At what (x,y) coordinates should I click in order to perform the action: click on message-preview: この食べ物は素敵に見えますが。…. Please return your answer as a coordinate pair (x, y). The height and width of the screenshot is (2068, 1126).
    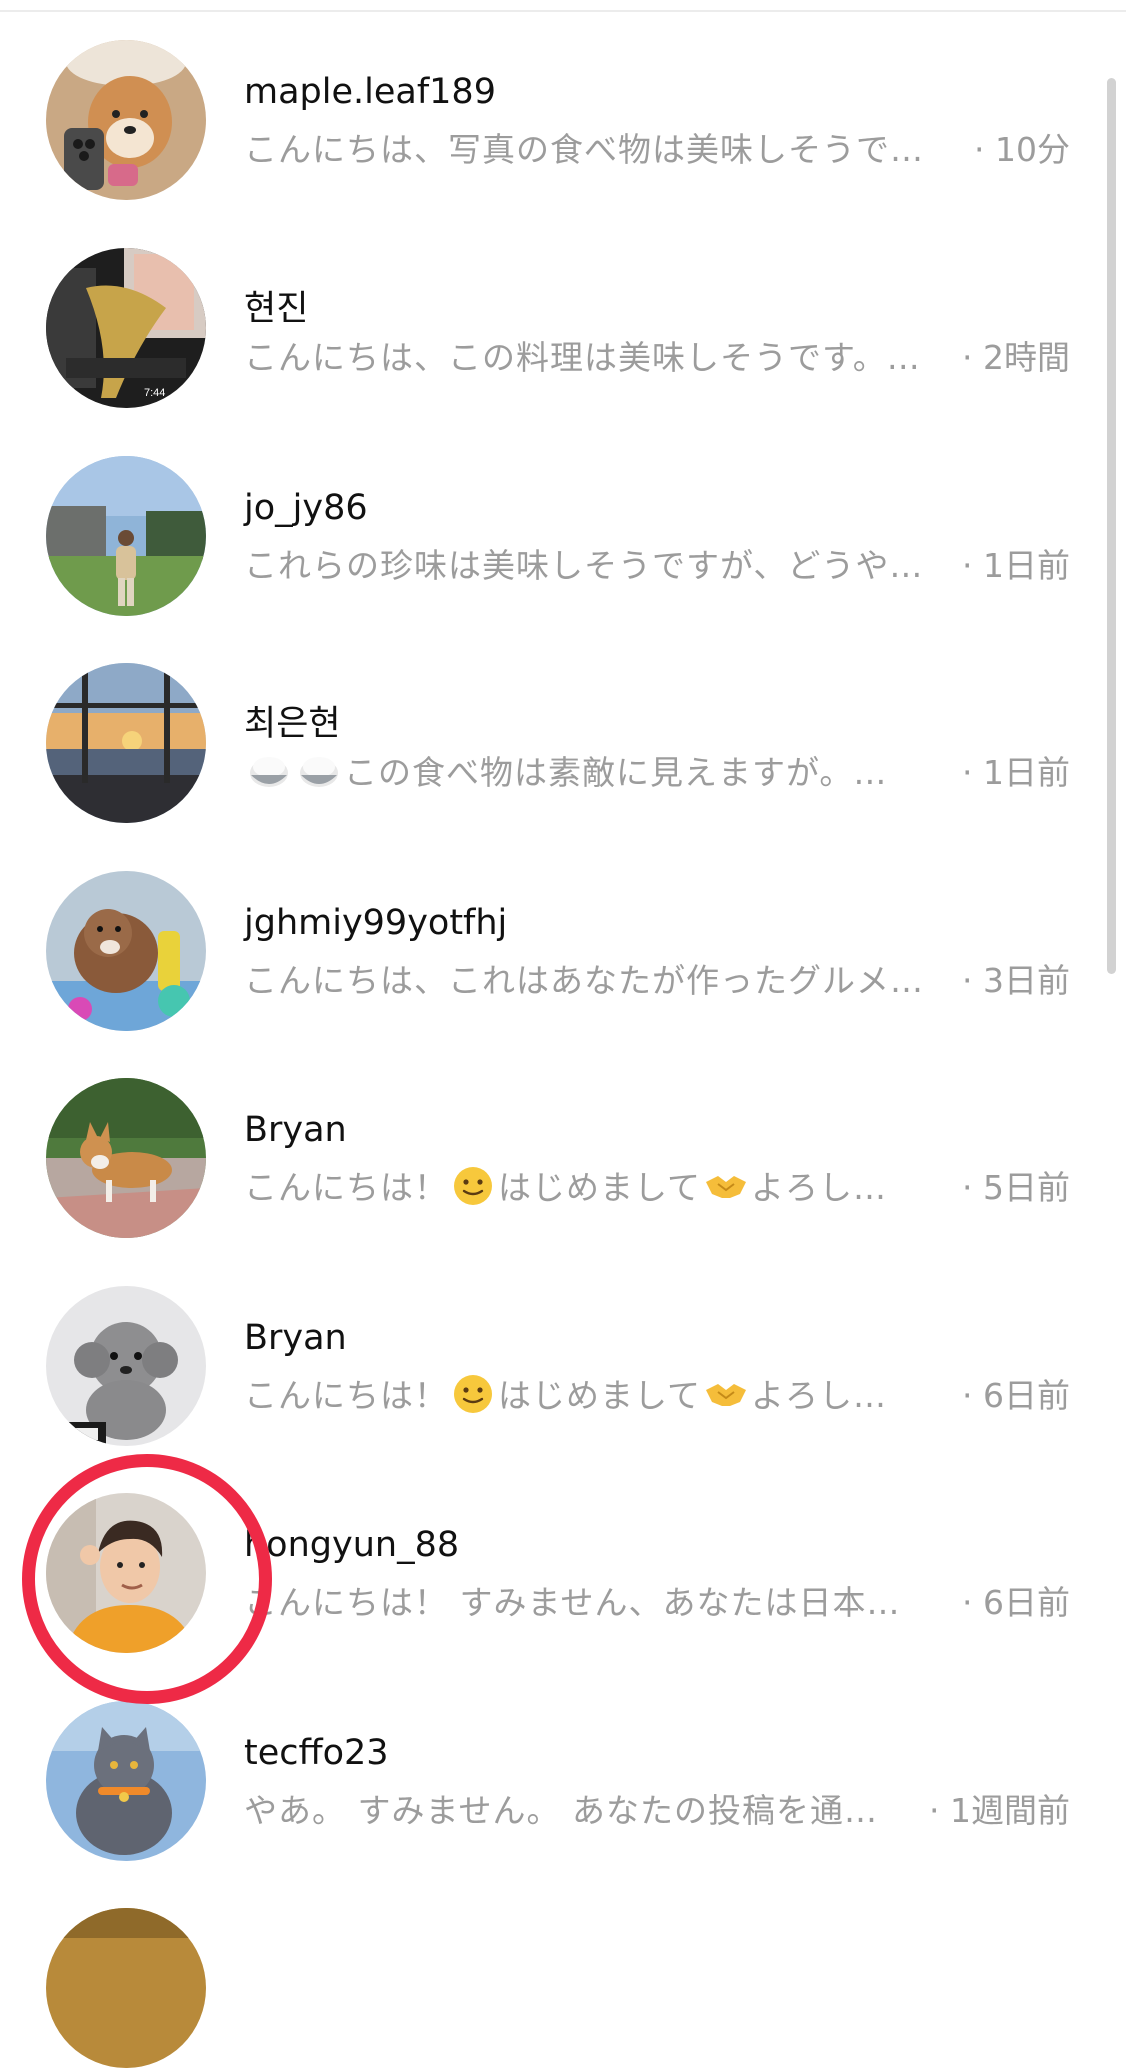
    Looking at the image, I should click on (594, 770).